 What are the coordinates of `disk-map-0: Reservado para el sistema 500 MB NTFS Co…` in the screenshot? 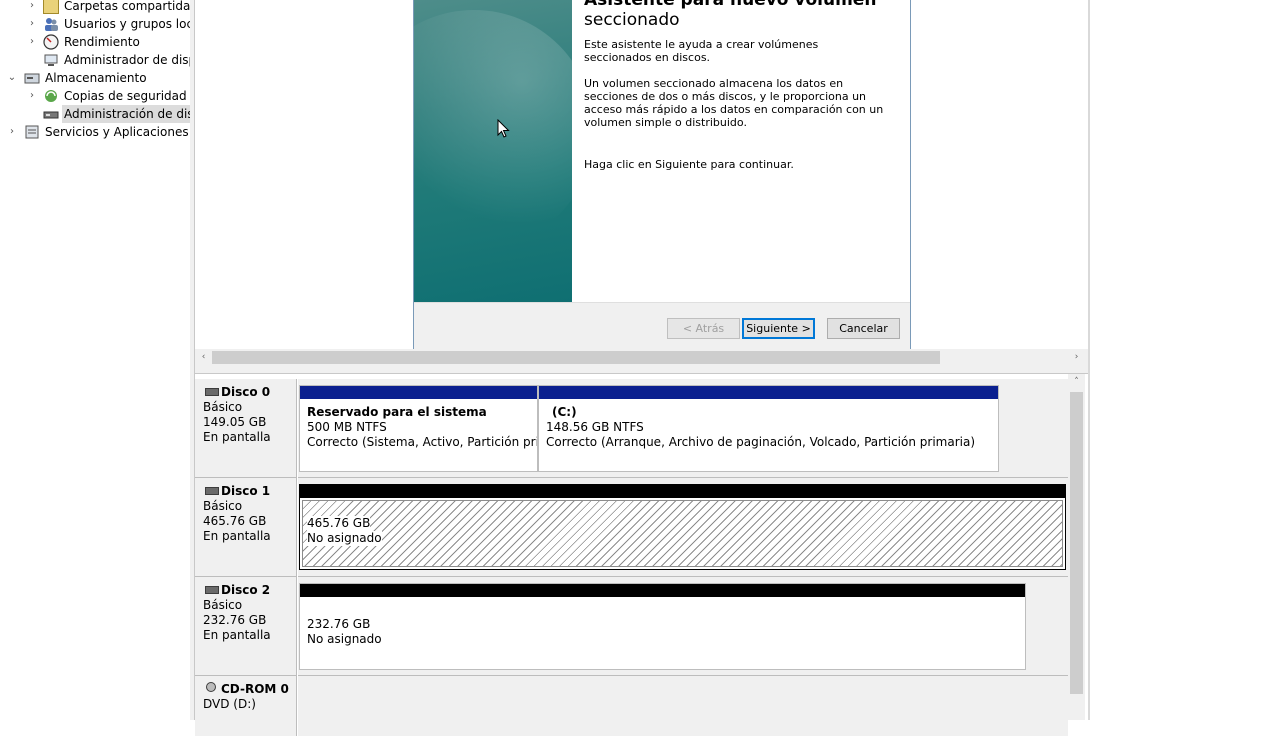 It's located at (683, 428).